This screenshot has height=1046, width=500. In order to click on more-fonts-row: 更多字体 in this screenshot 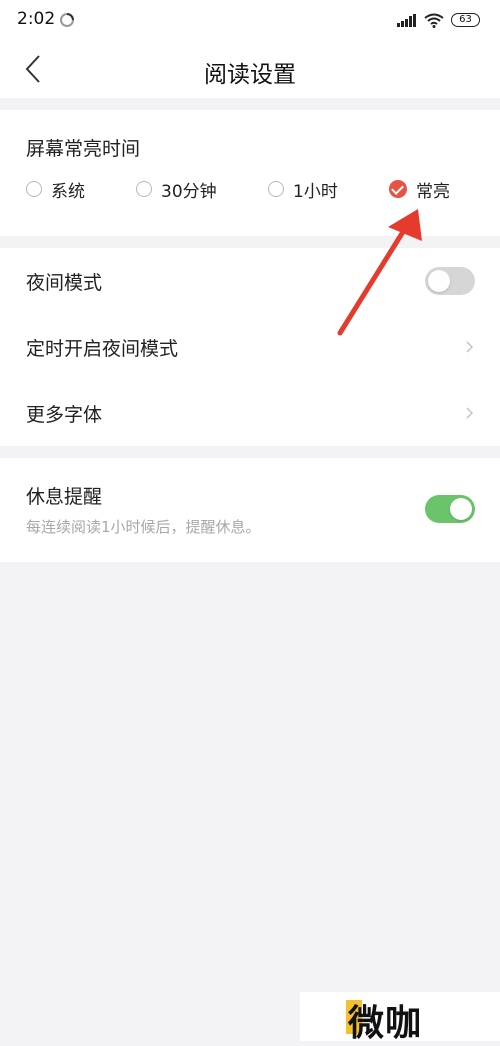, I will do `click(250, 413)`.